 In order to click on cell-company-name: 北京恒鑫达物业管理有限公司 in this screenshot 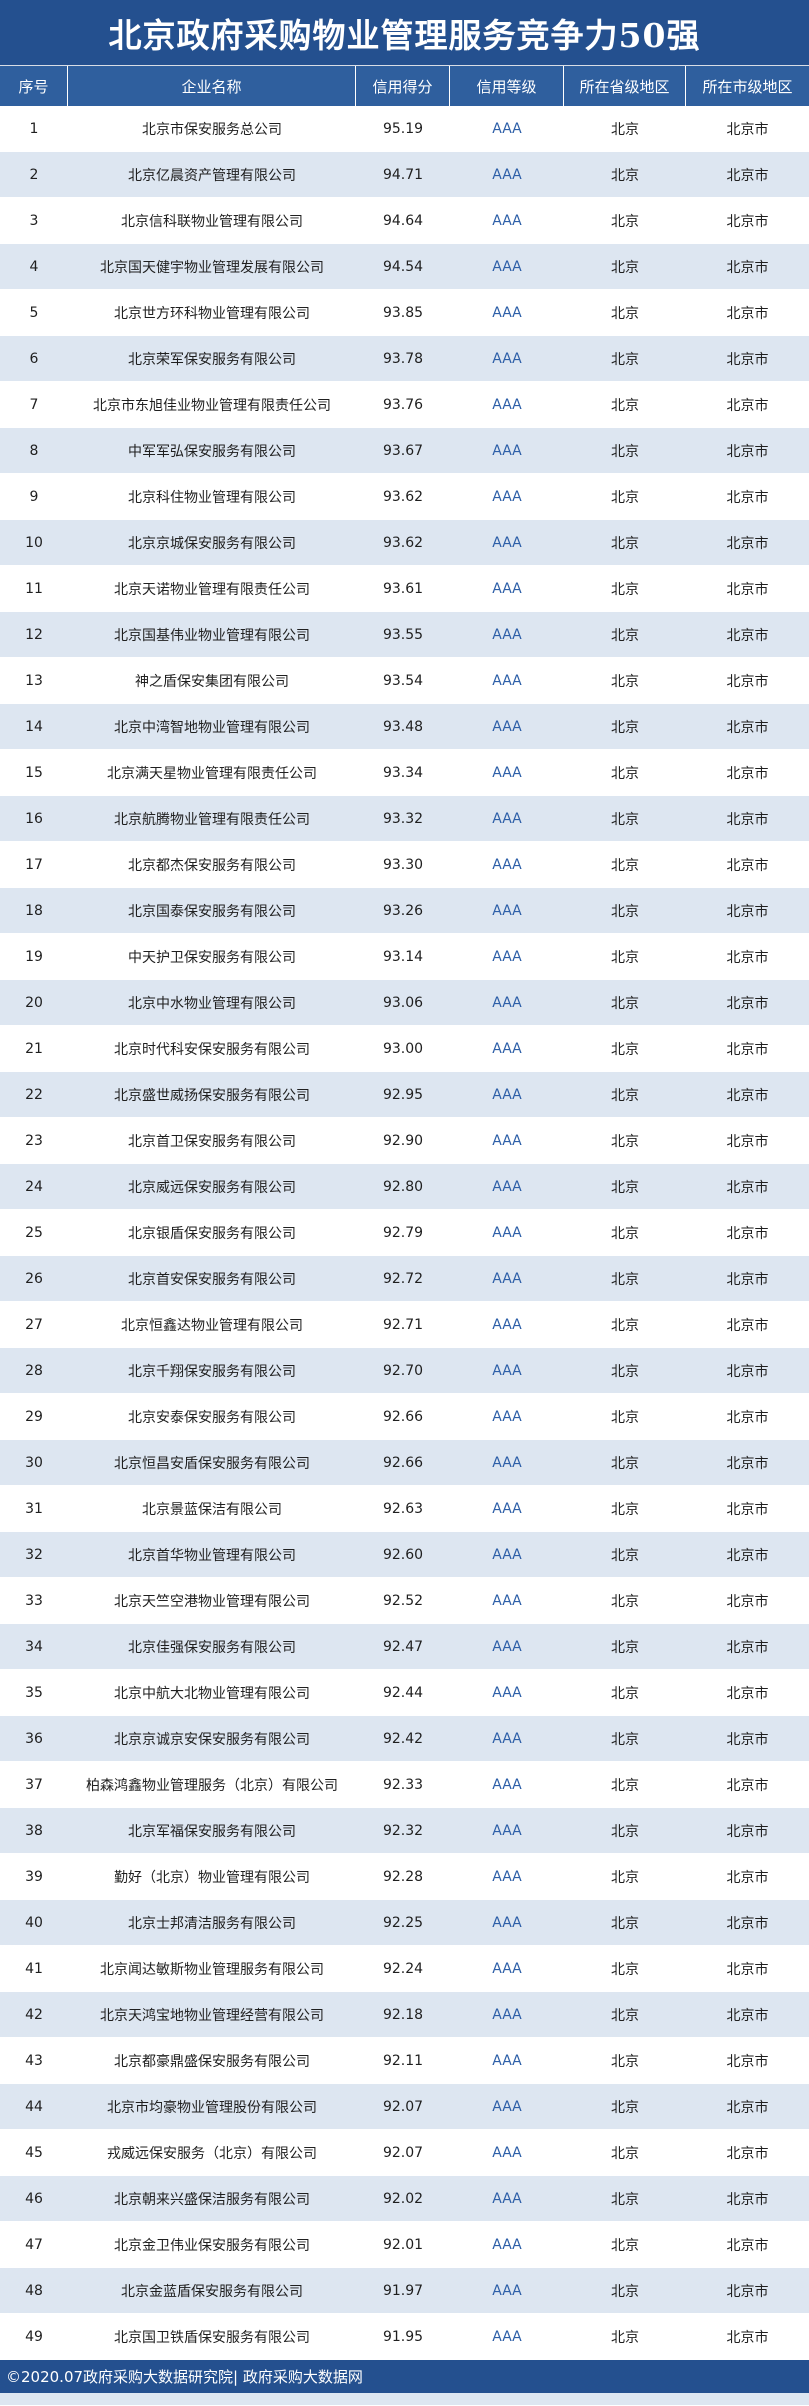, I will do `click(212, 1325)`.